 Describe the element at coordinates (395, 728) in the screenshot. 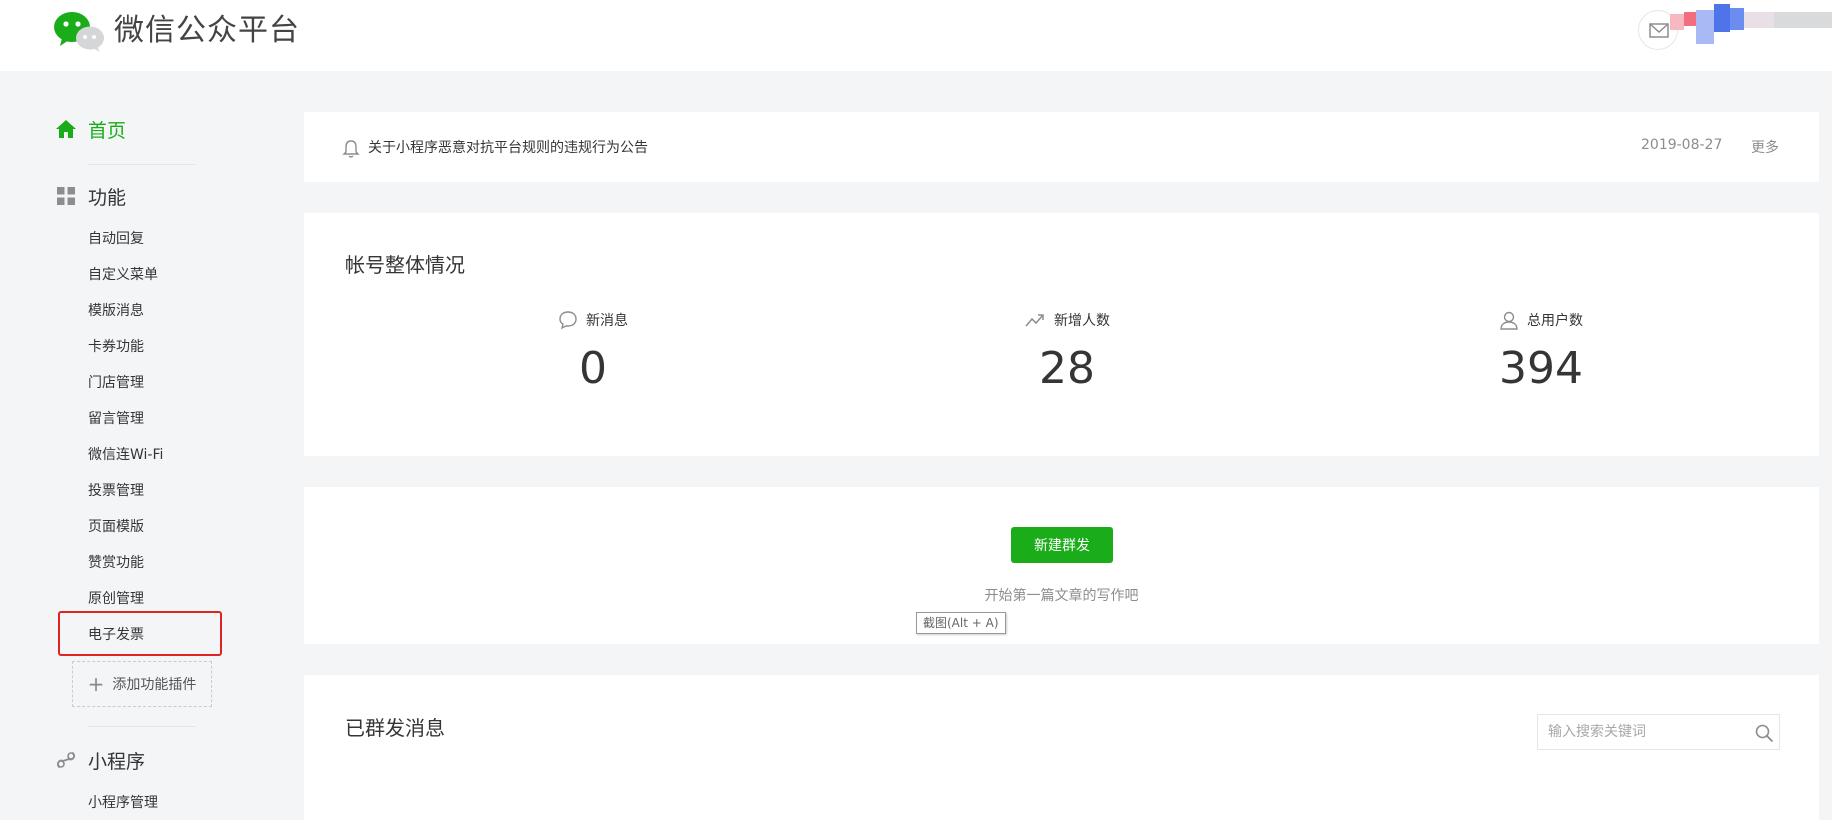

I see `sent-messages-title: 已群发消息` at that location.